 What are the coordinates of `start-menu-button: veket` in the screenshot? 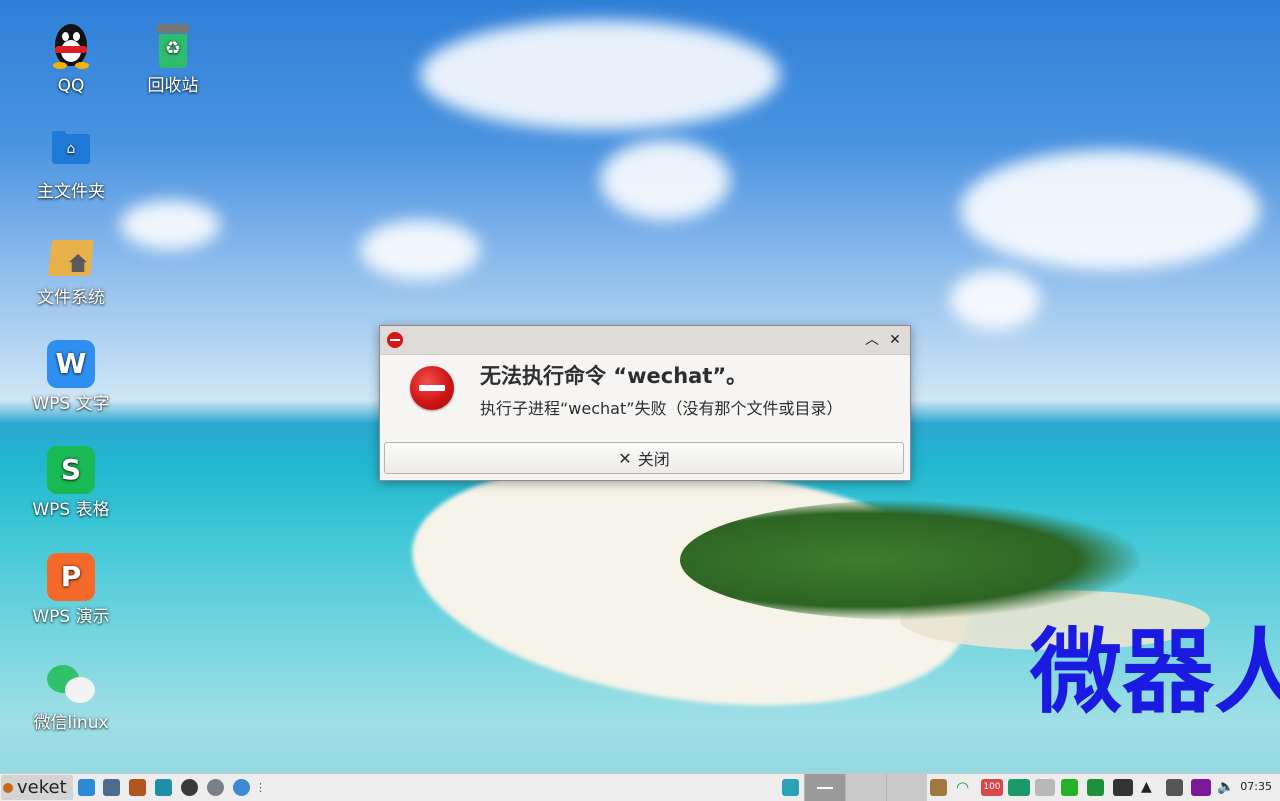 It's located at (37, 787).